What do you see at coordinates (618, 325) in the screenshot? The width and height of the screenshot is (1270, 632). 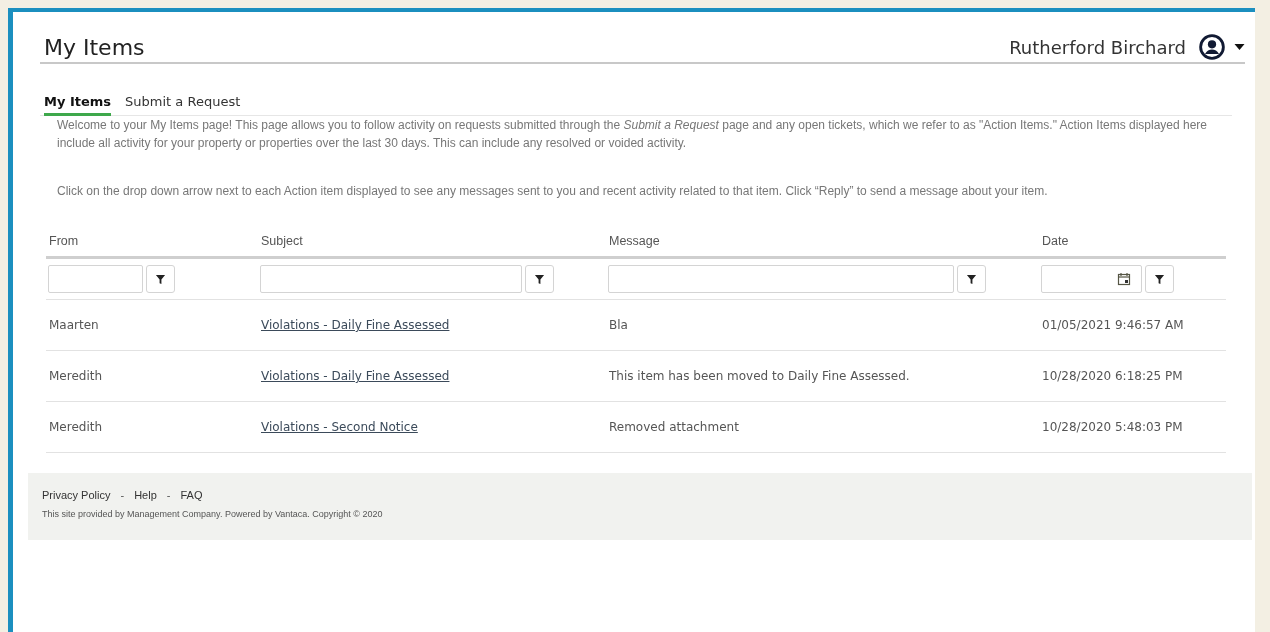 I see `table-cell-text: Bla` at bounding box center [618, 325].